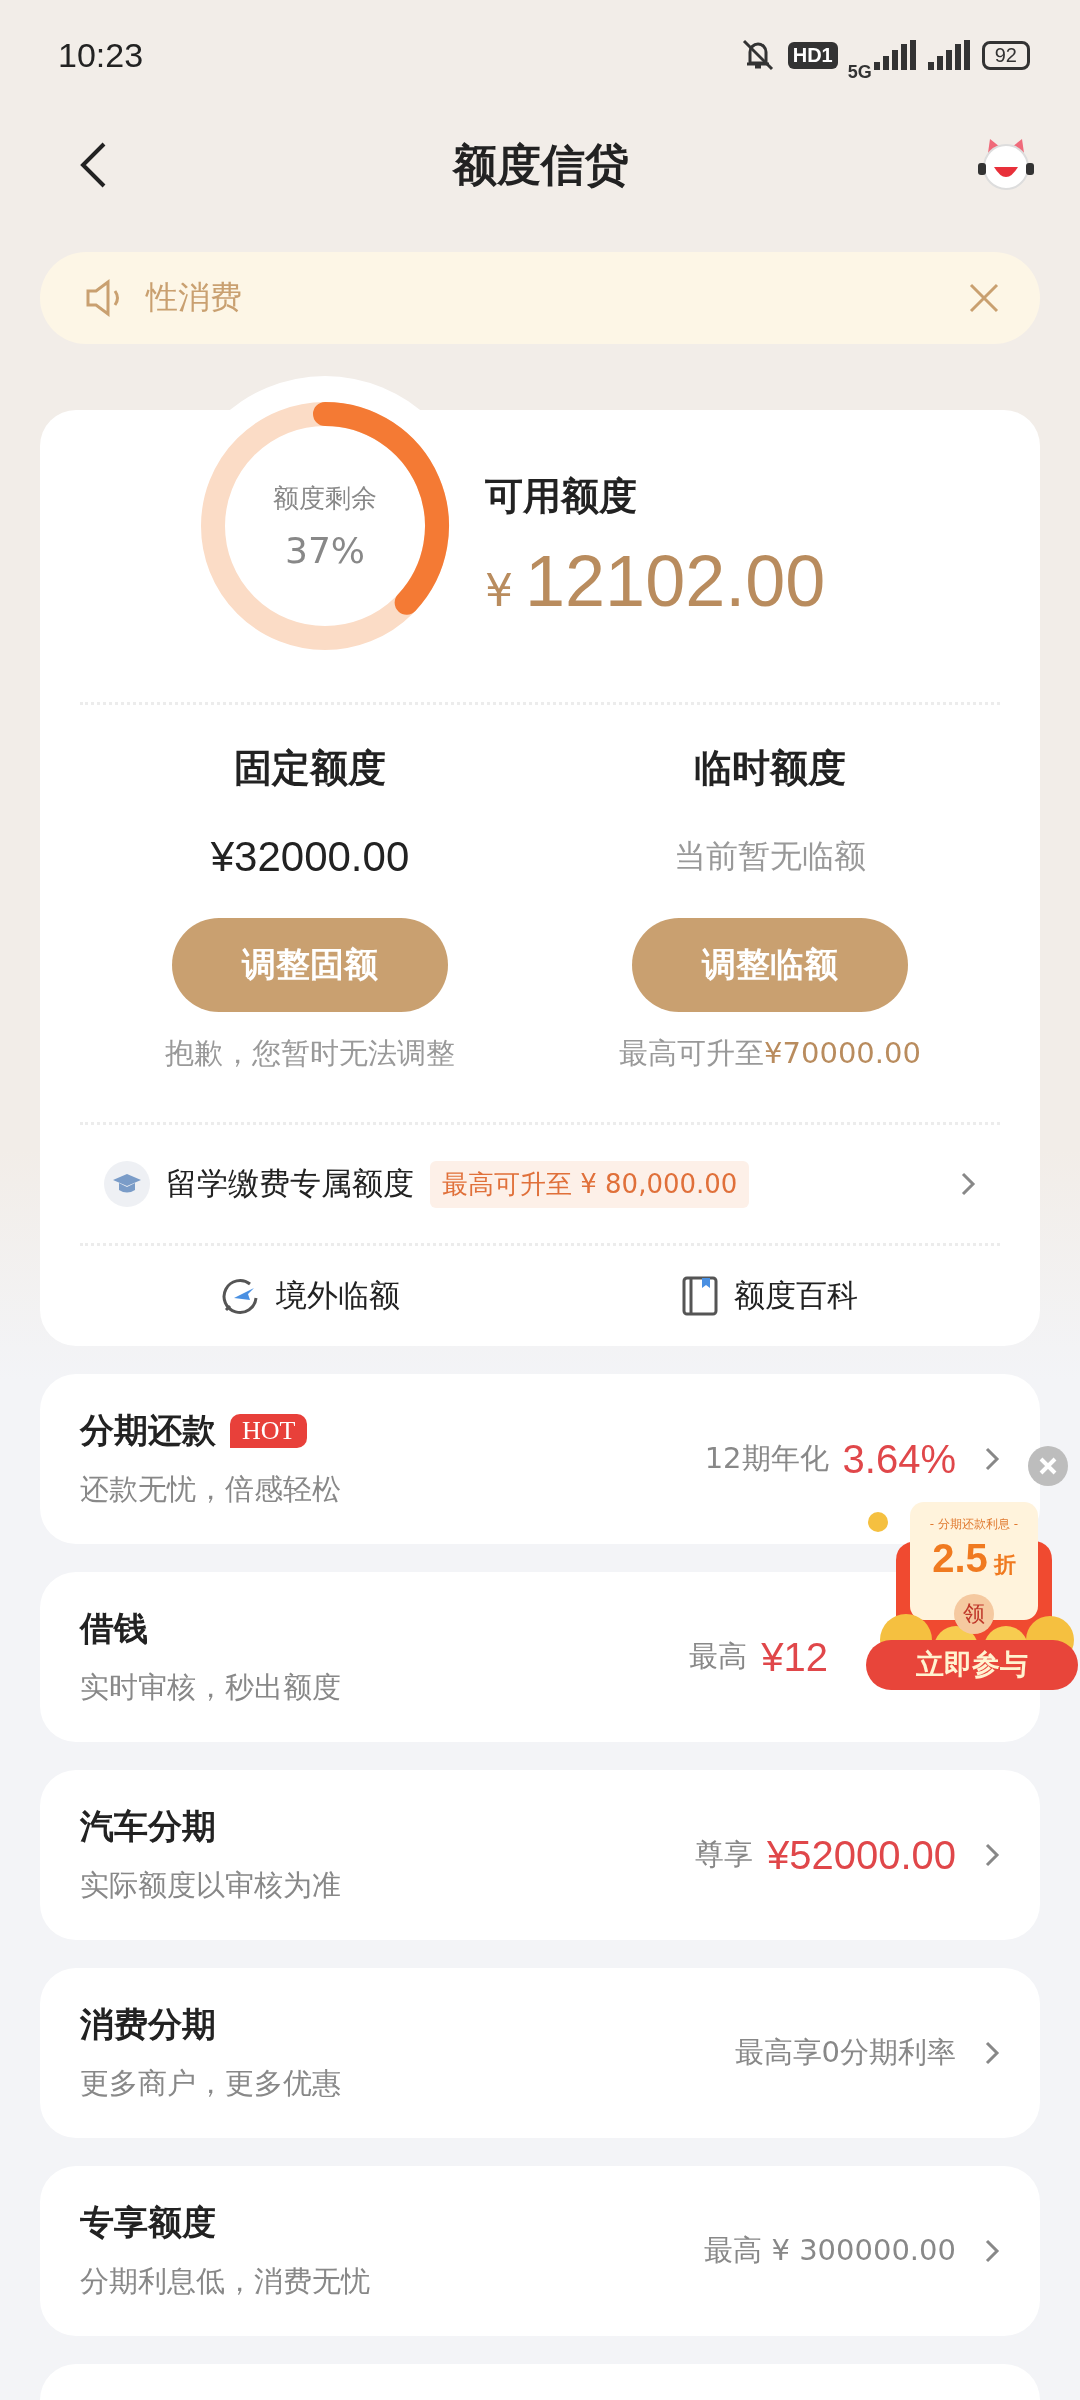  What do you see at coordinates (861, 1855) in the screenshot?
I see `product-value: ¥52000.00` at bounding box center [861, 1855].